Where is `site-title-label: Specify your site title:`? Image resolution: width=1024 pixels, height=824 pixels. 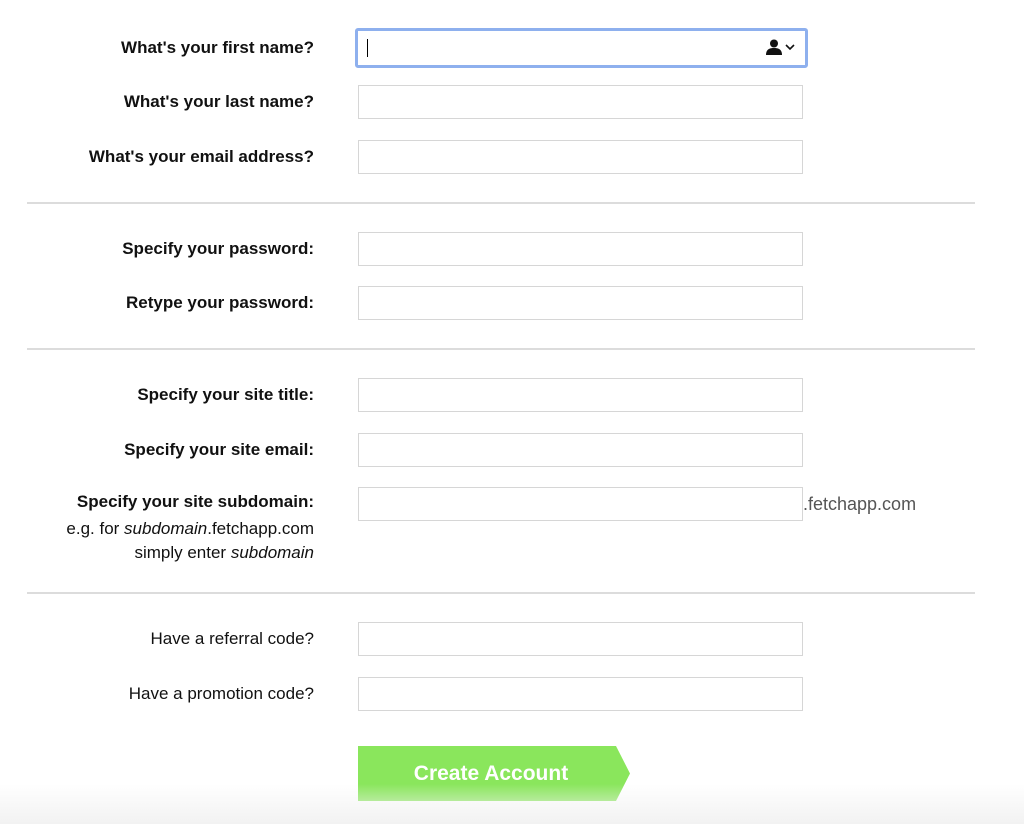
site-title-label: Specify your site title: is located at coordinates (225, 394).